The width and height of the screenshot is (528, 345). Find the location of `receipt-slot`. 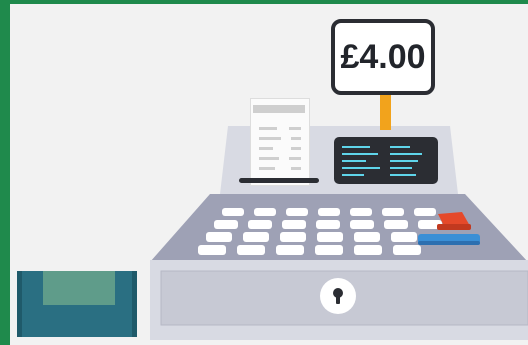

receipt-slot is located at coordinates (279, 180).